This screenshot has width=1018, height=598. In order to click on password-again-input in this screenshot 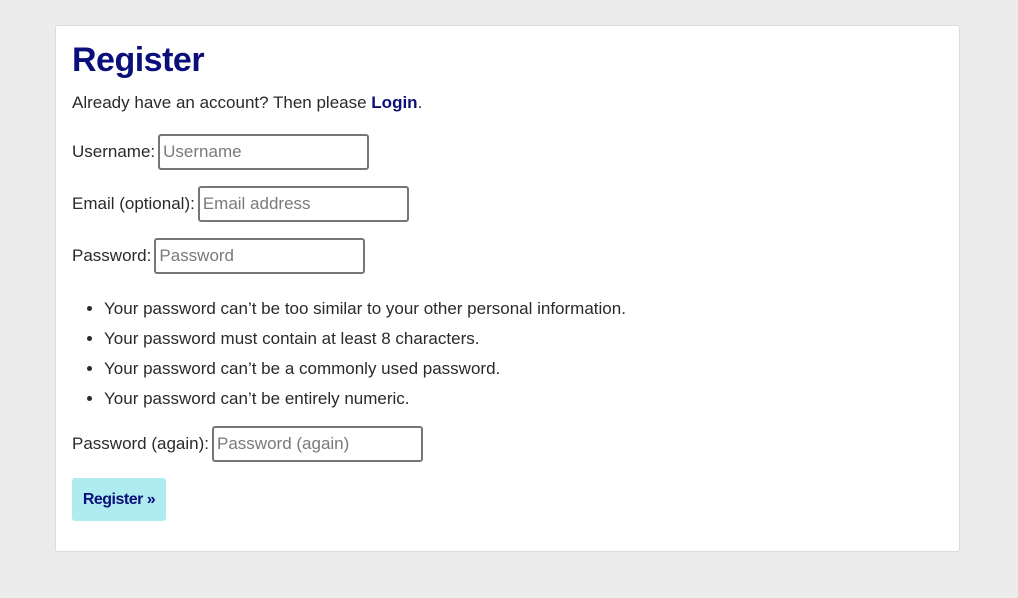, I will do `click(318, 444)`.